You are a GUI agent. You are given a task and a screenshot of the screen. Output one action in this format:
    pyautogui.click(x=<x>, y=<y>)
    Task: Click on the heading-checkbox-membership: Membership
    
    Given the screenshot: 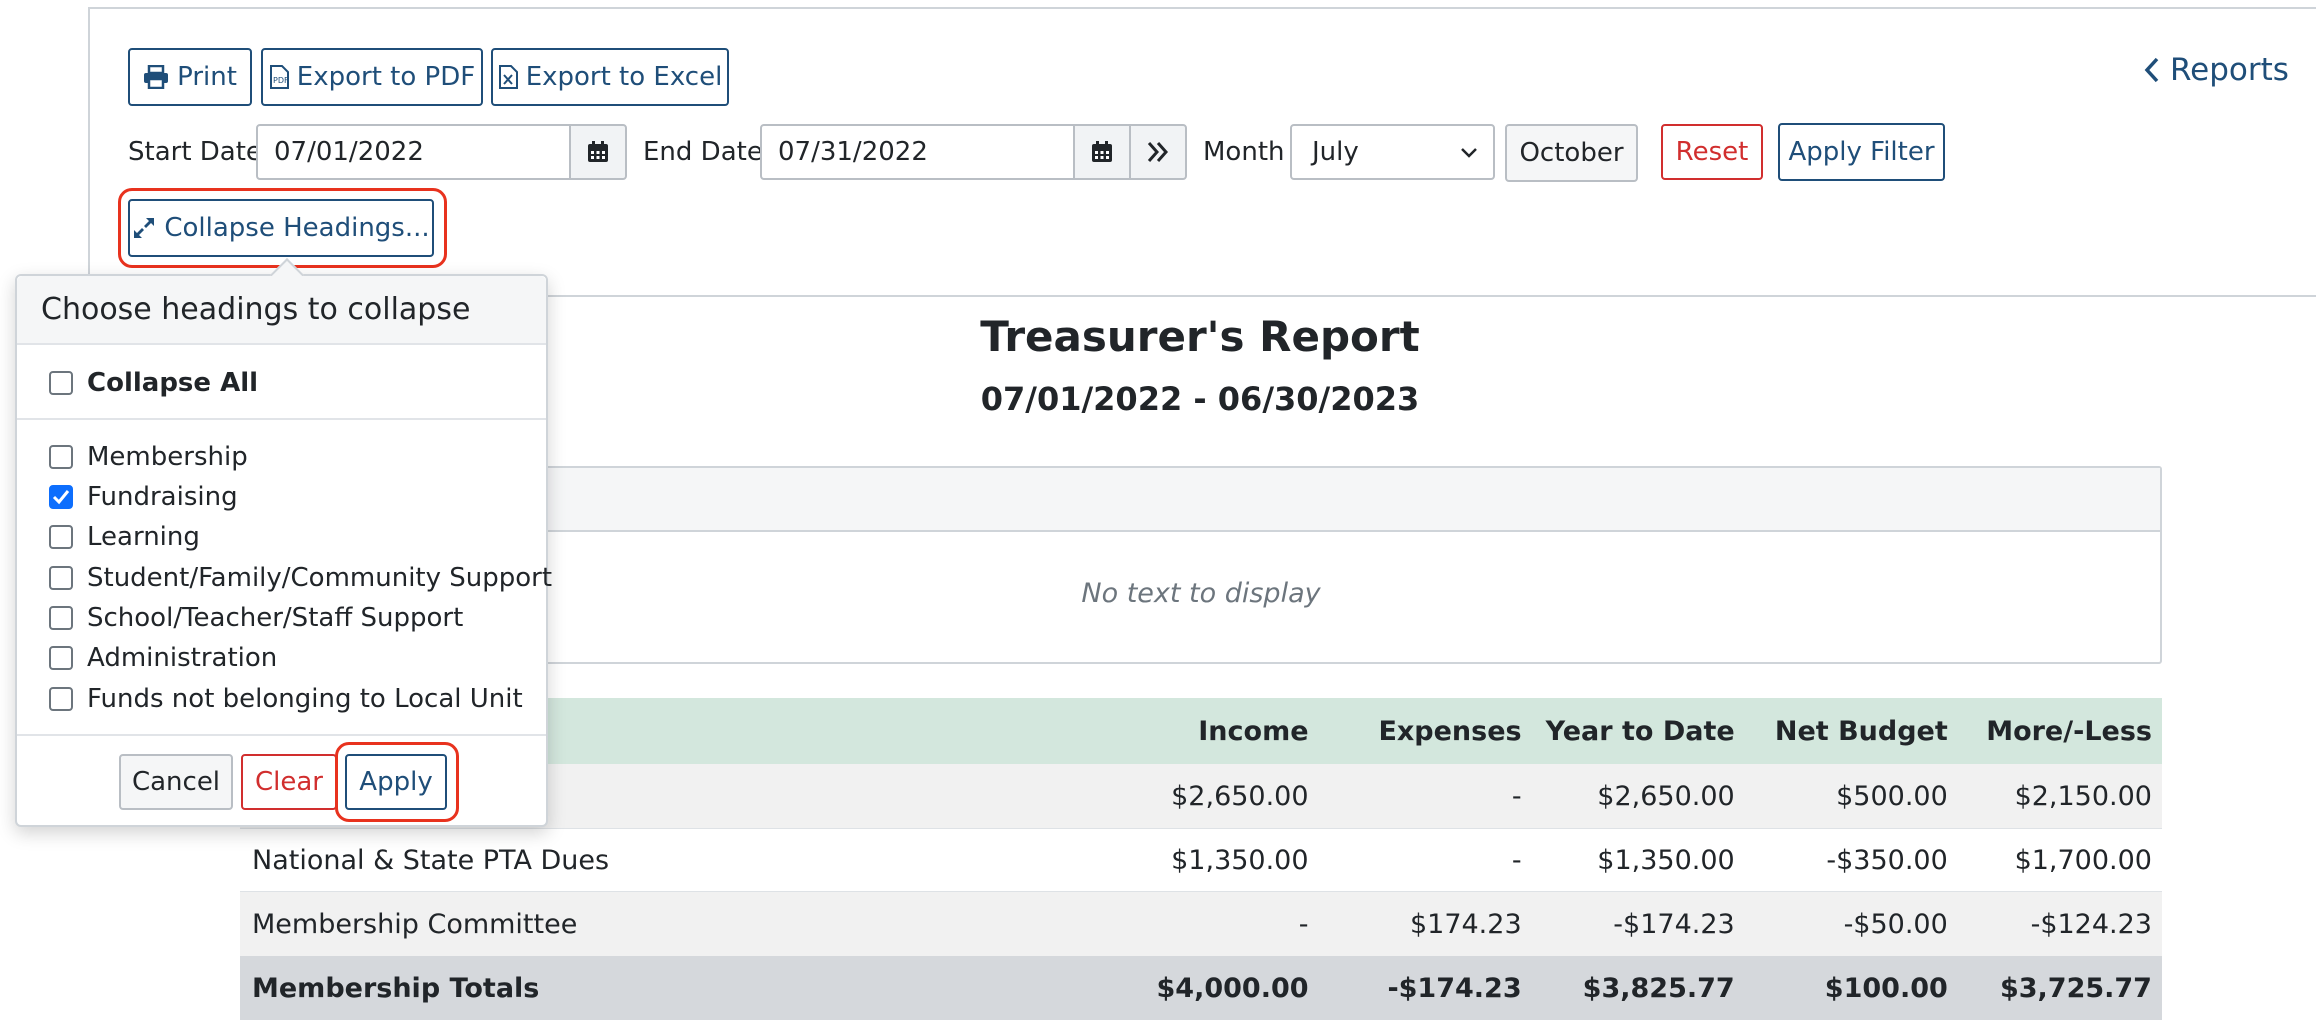 What is the action you would take?
    pyautogui.click(x=148, y=457)
    